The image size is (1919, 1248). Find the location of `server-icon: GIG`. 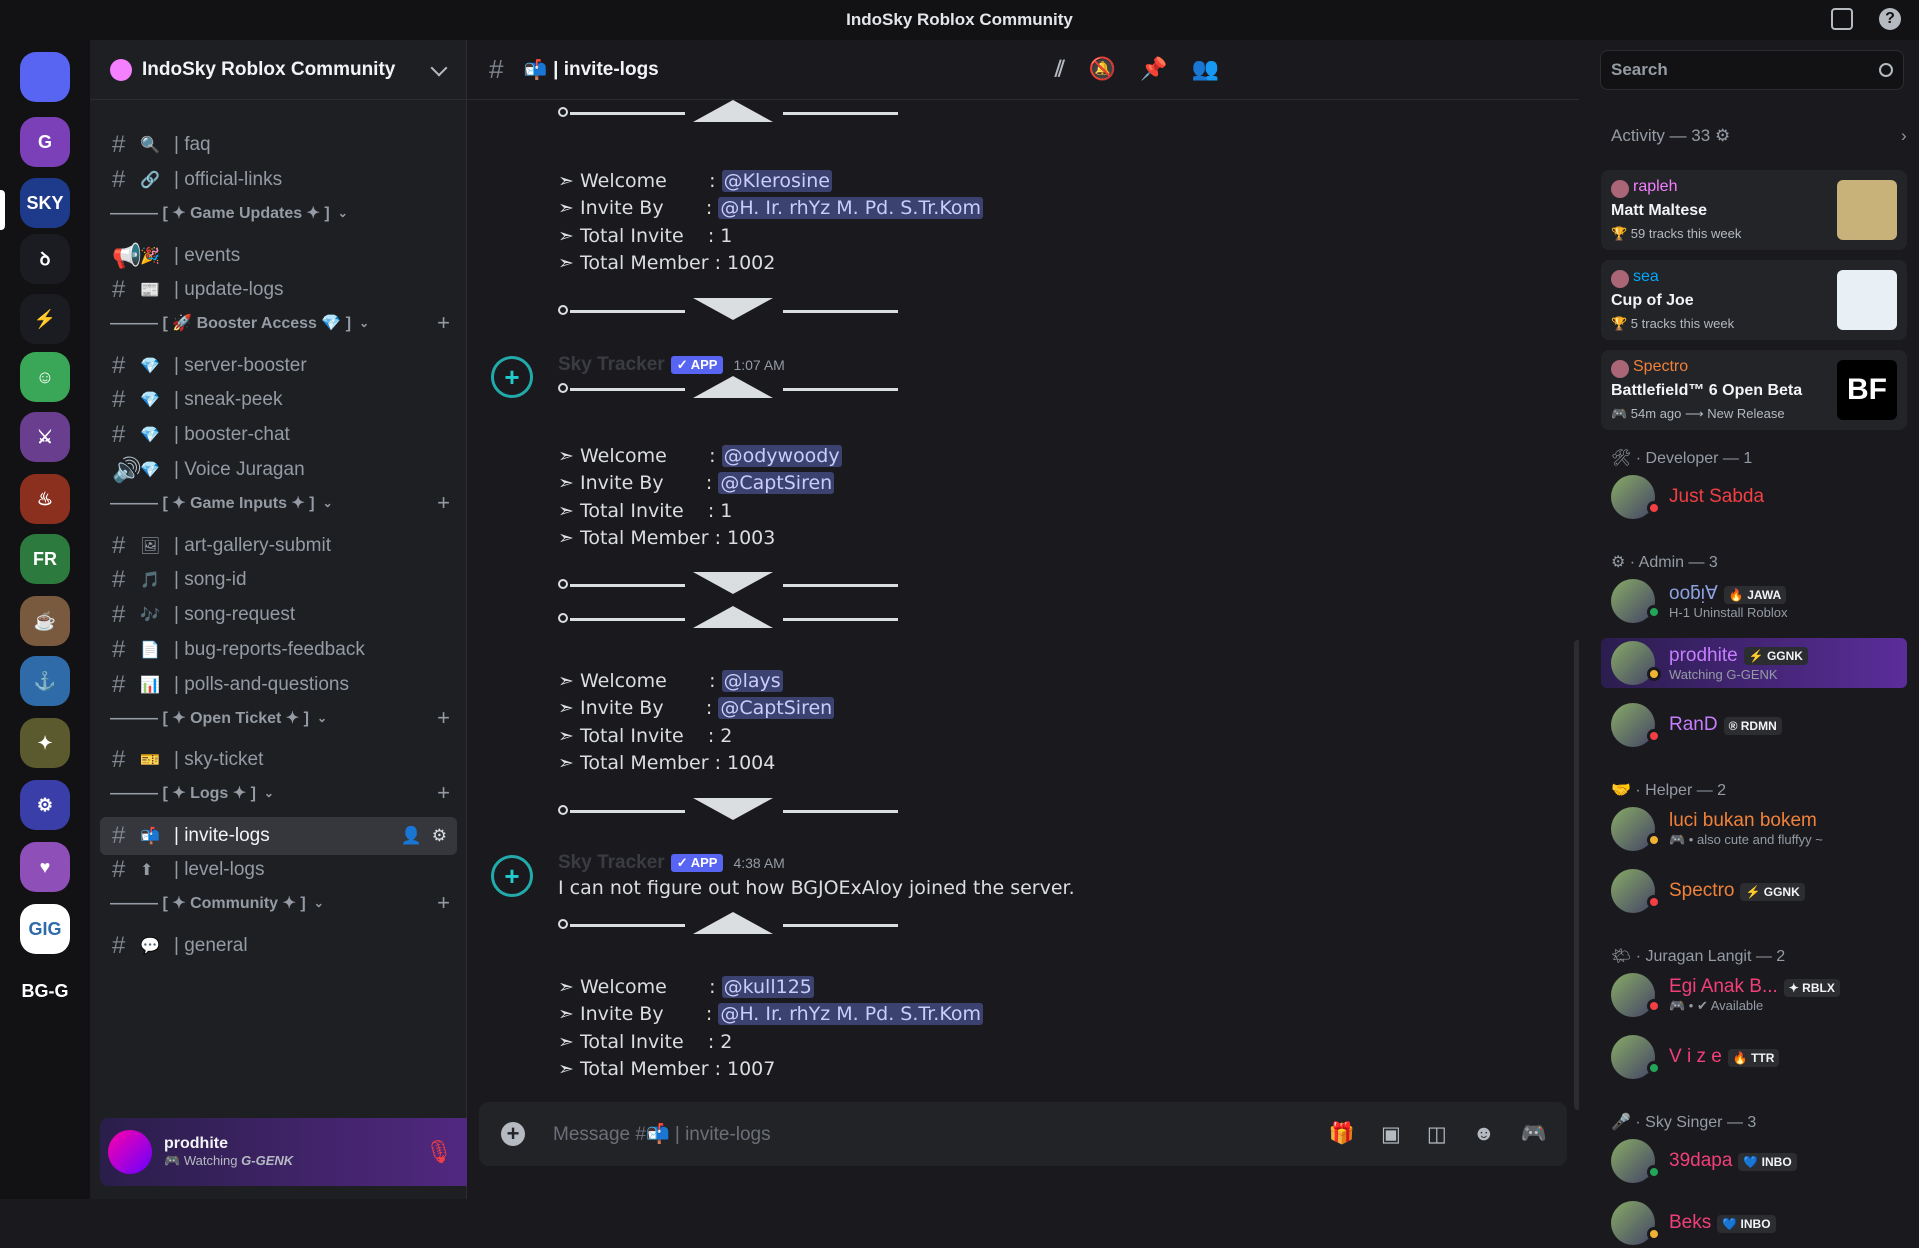

server-icon: GIG is located at coordinates (45, 929).